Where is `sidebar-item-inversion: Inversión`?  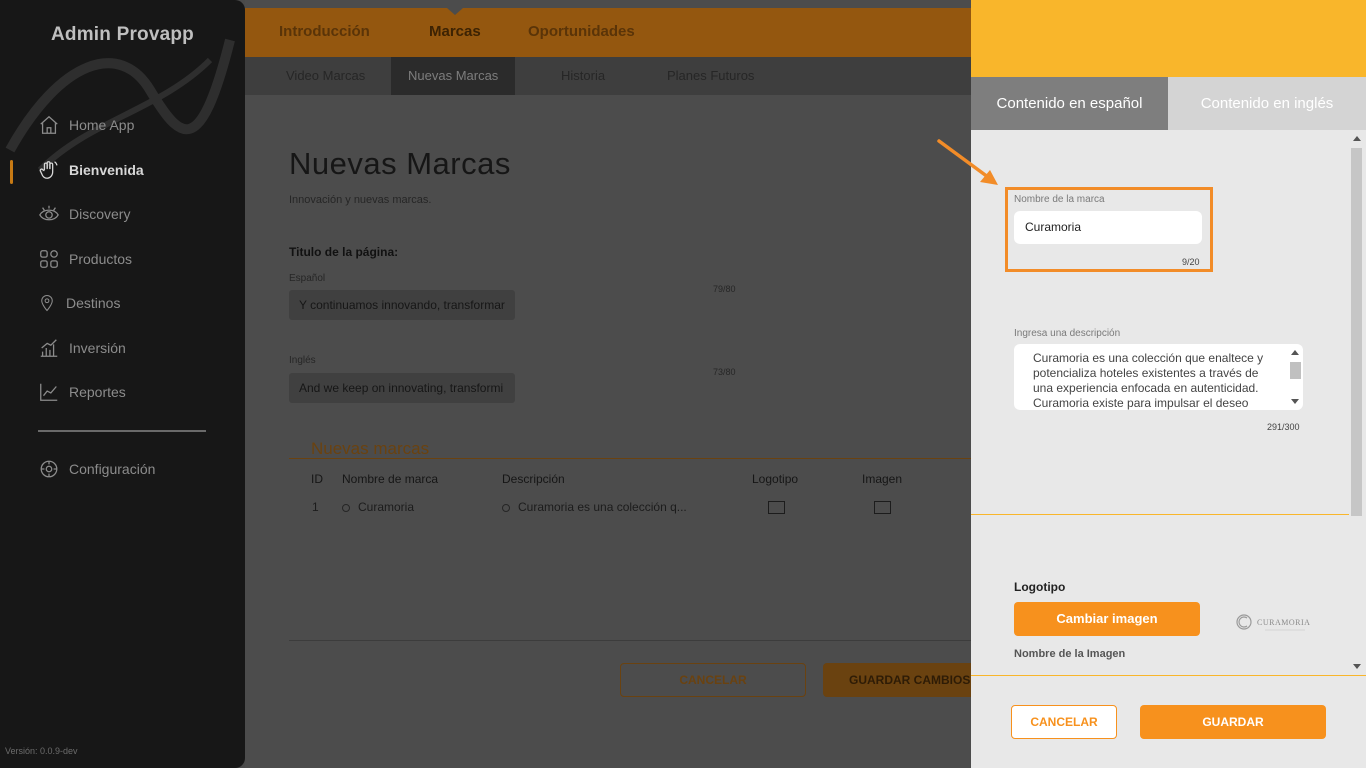
sidebar-item-inversion: Inversión is located at coordinates (82, 348).